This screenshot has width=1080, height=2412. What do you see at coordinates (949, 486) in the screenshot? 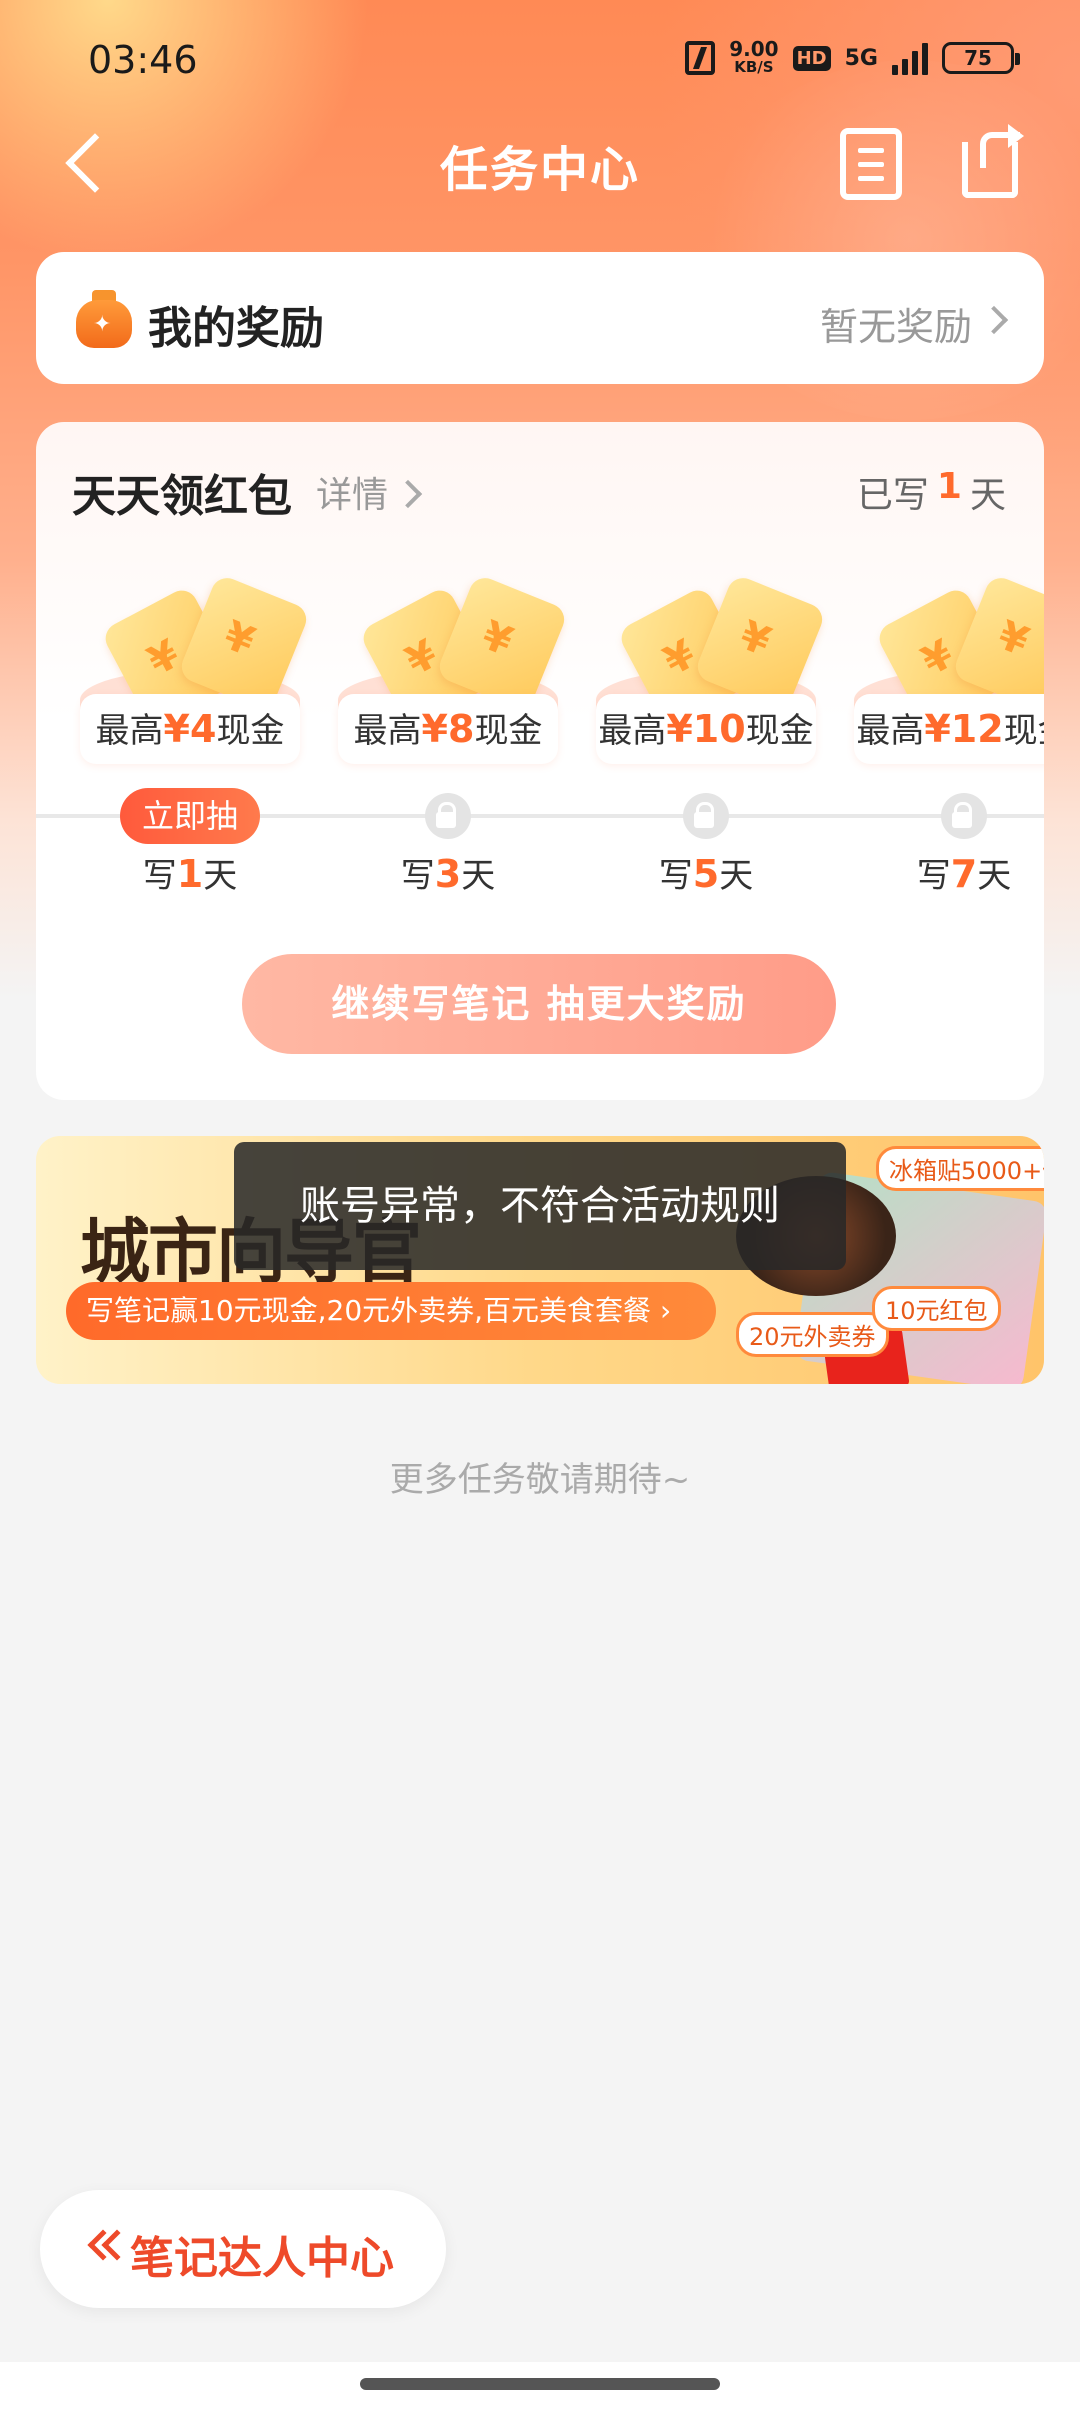
I see `written-count: 1` at bounding box center [949, 486].